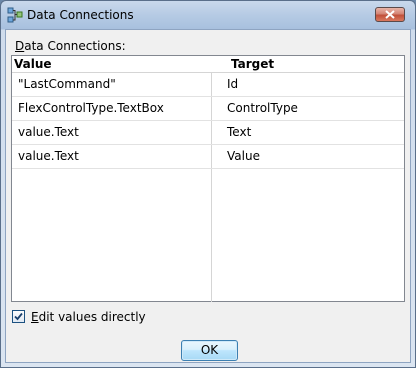 Image resolution: width=416 pixels, height=368 pixels. Describe the element at coordinates (88, 317) in the screenshot. I see `edit-values-directly-label: Edit values directly` at that location.